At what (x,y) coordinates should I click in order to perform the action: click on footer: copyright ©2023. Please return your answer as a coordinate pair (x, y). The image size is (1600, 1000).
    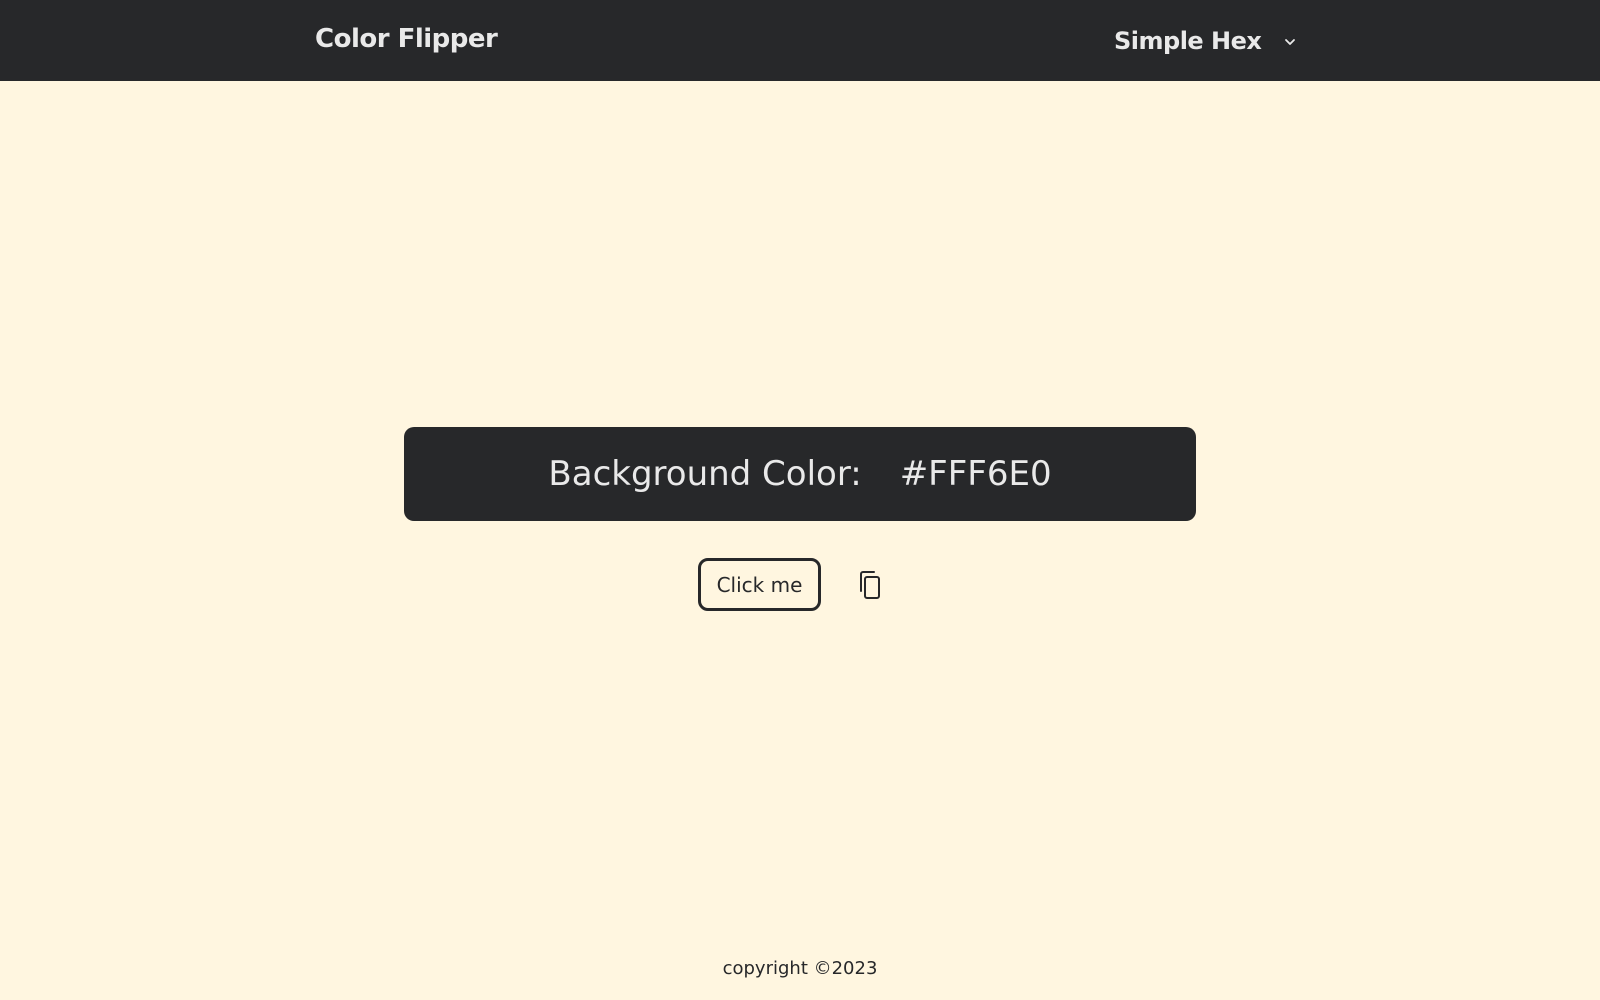
    Looking at the image, I should click on (800, 968).